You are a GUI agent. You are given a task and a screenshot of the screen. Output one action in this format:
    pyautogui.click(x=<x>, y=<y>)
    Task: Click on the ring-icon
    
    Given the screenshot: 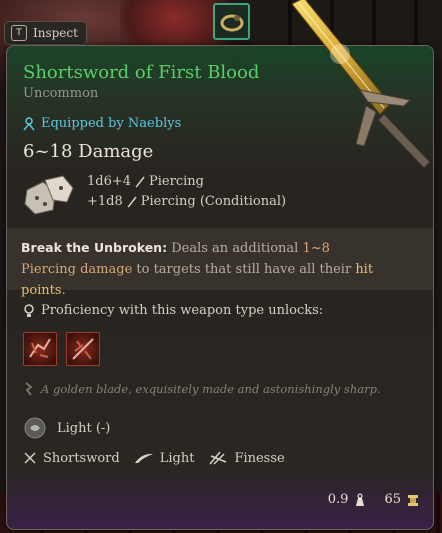 What is the action you would take?
    pyautogui.click(x=231, y=22)
    